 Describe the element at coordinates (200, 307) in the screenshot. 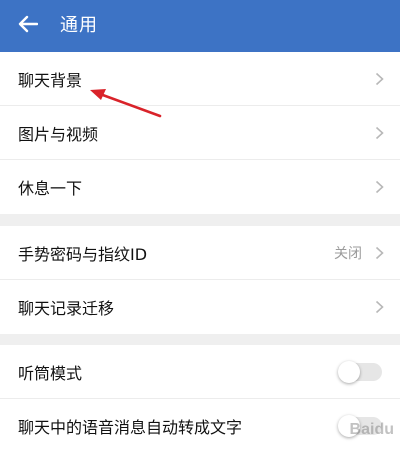

I see `row-chat-history-migration: 聊天记录迁移` at that location.